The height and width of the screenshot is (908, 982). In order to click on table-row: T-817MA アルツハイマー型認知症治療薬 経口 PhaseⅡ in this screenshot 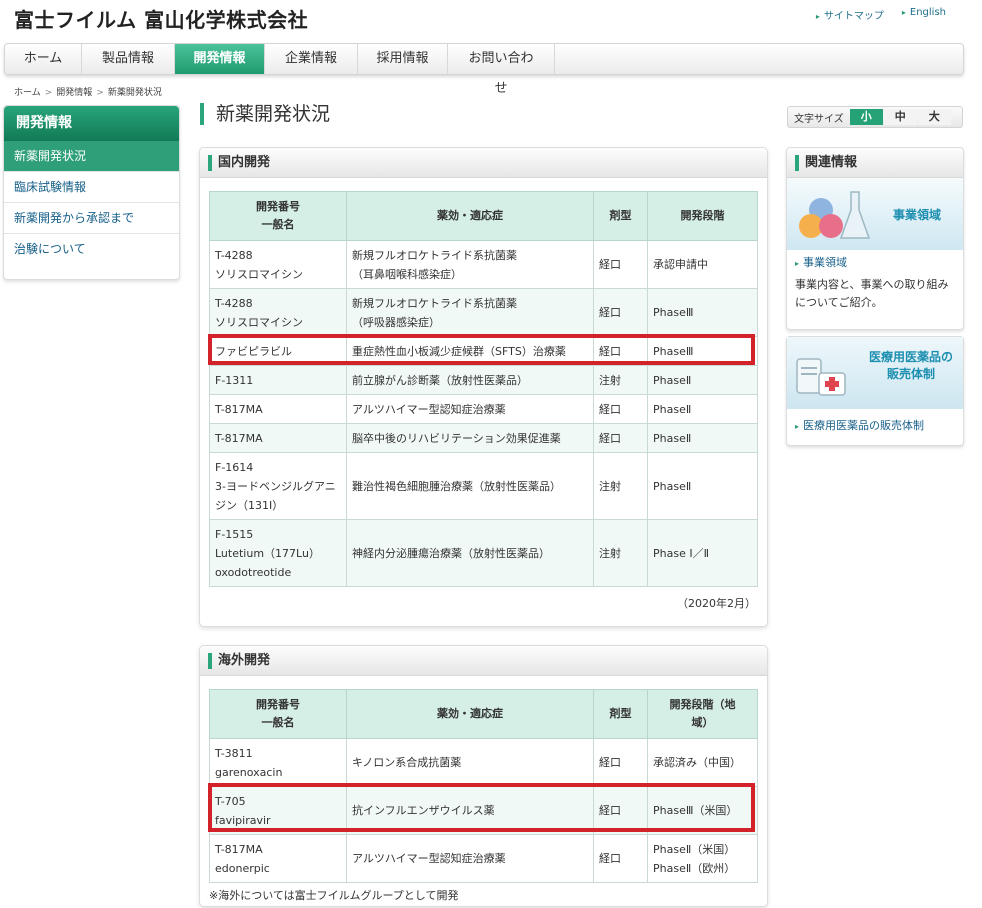, I will do `click(483, 409)`.